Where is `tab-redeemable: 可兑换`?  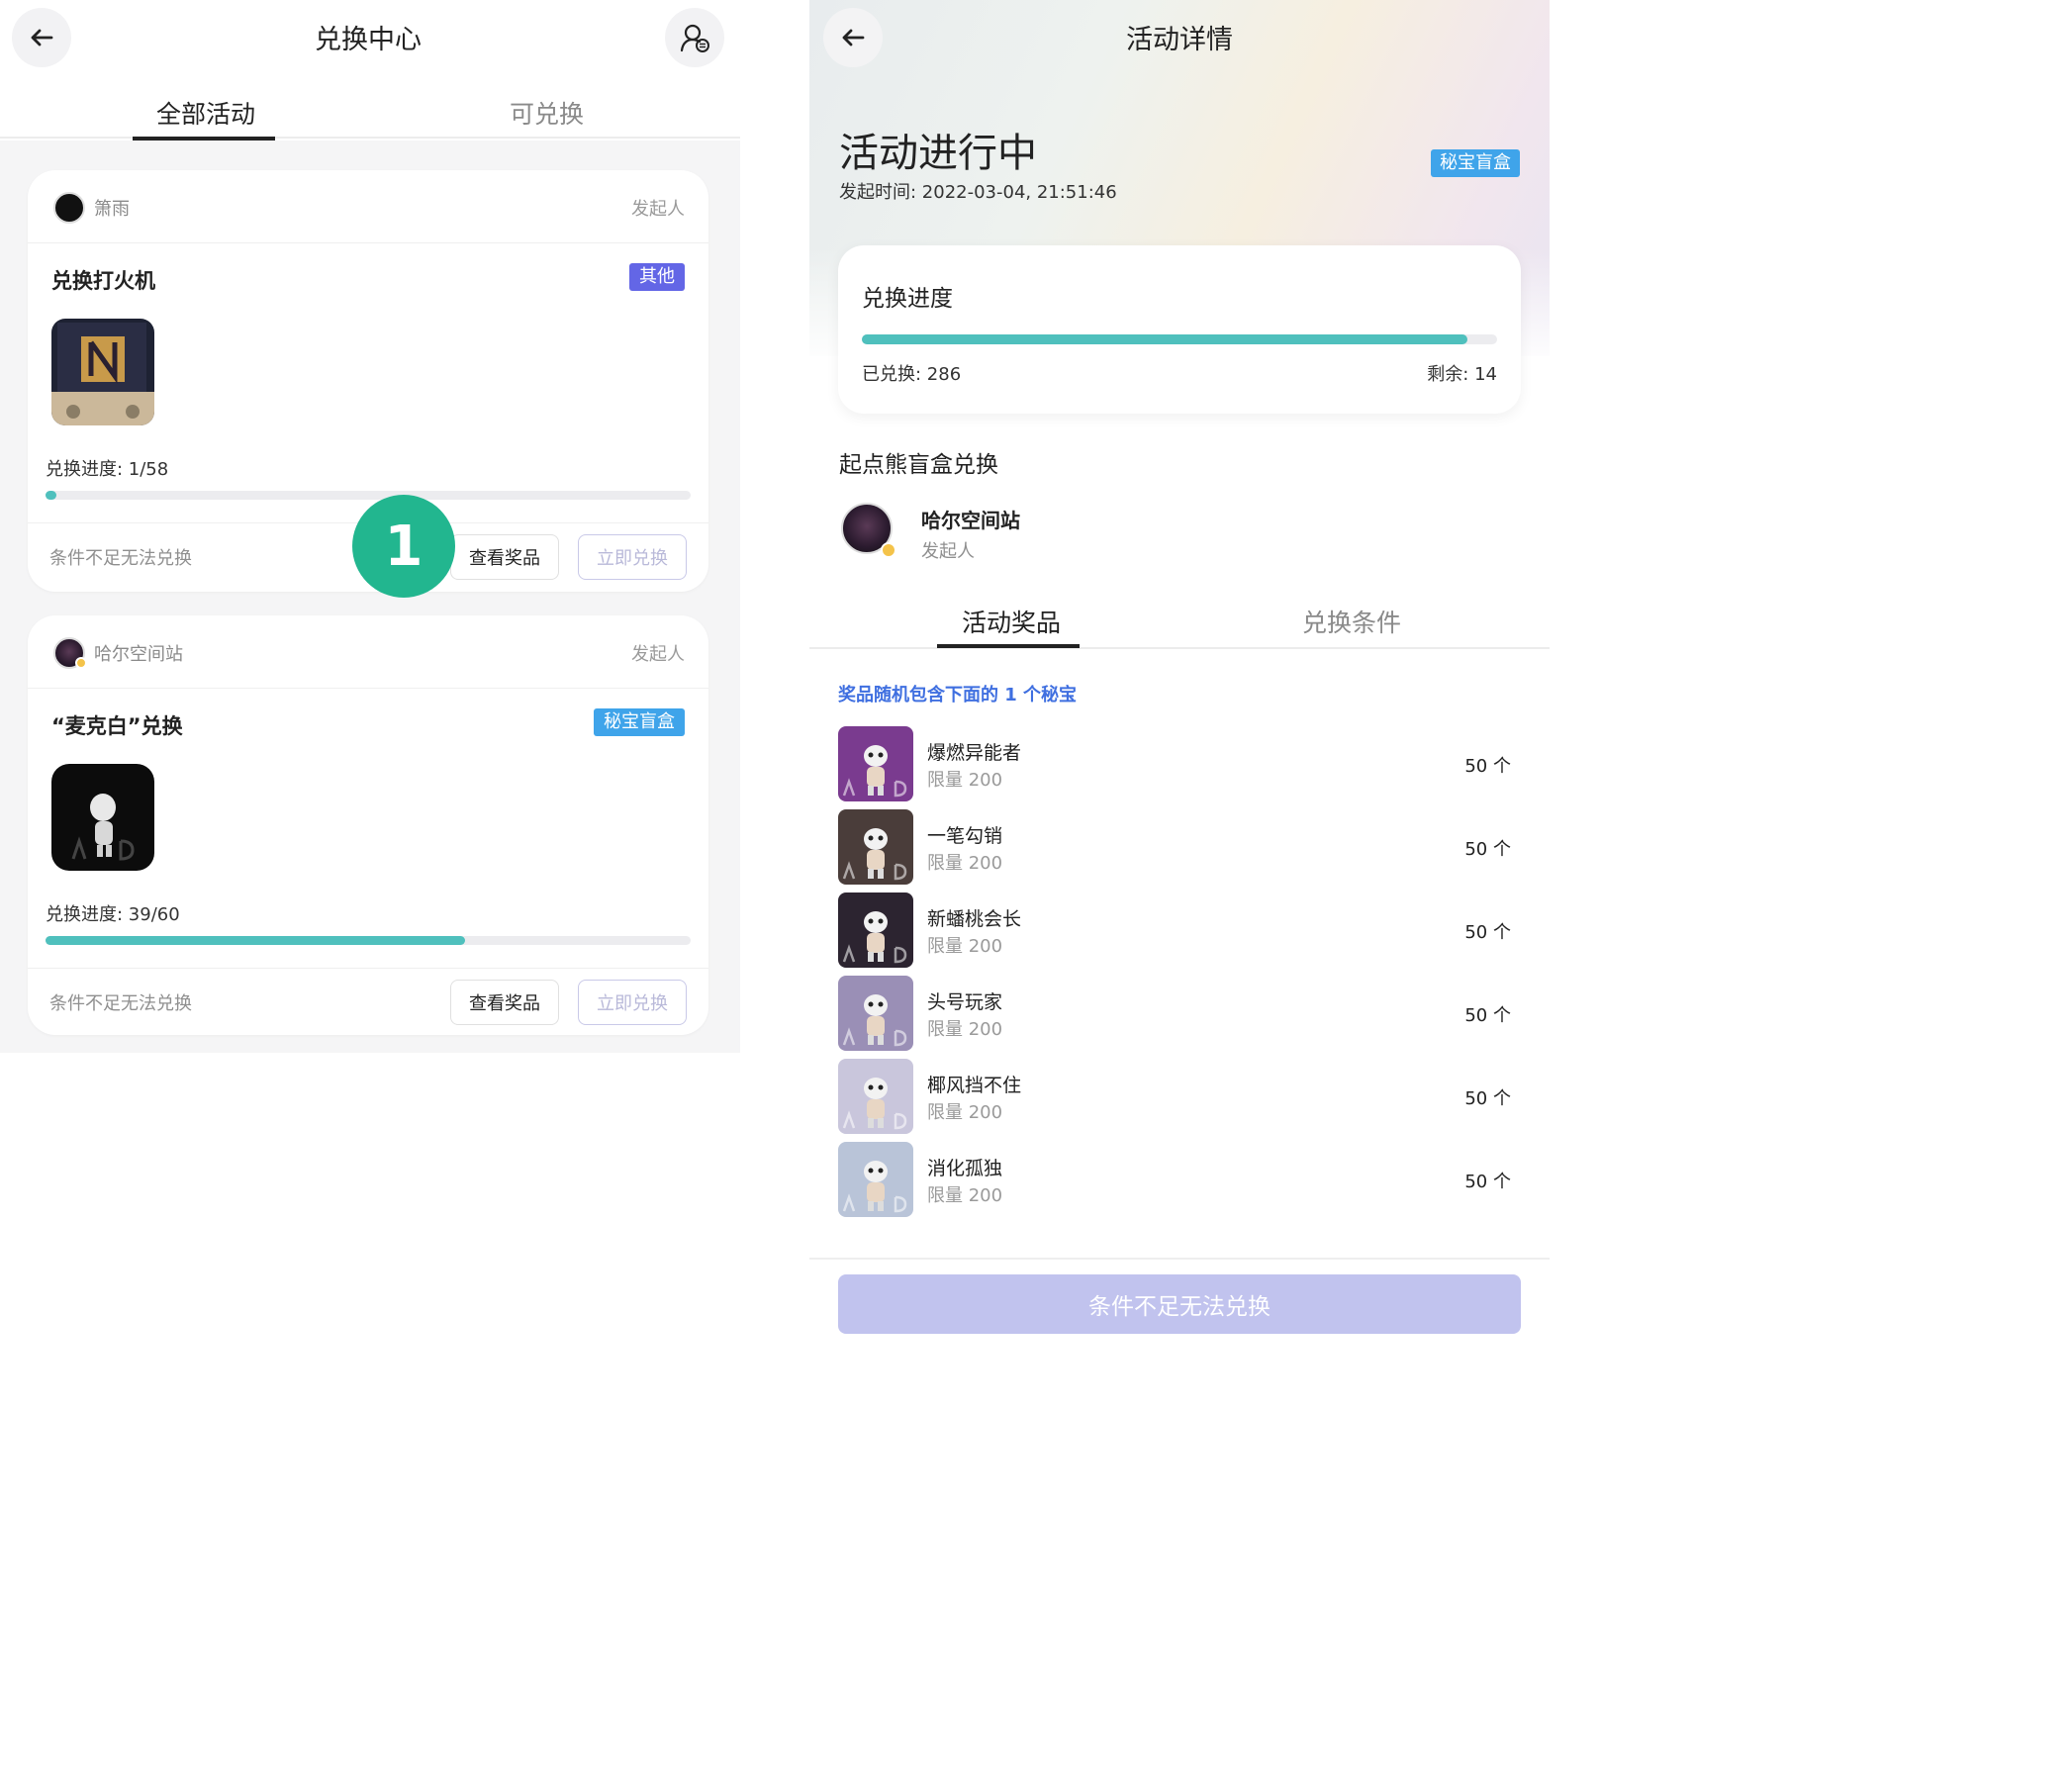
tab-redeemable: 可兑换 is located at coordinates (547, 113).